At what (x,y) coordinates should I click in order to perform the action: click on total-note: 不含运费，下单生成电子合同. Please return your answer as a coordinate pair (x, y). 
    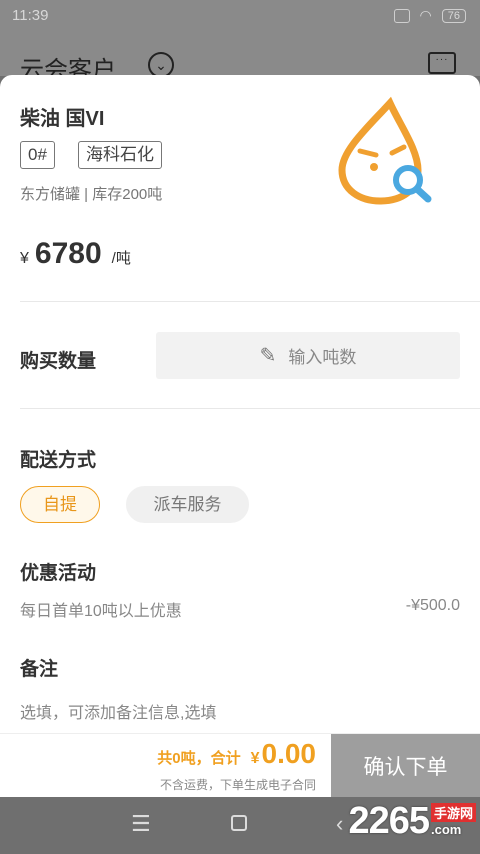
    Looking at the image, I should click on (237, 785).